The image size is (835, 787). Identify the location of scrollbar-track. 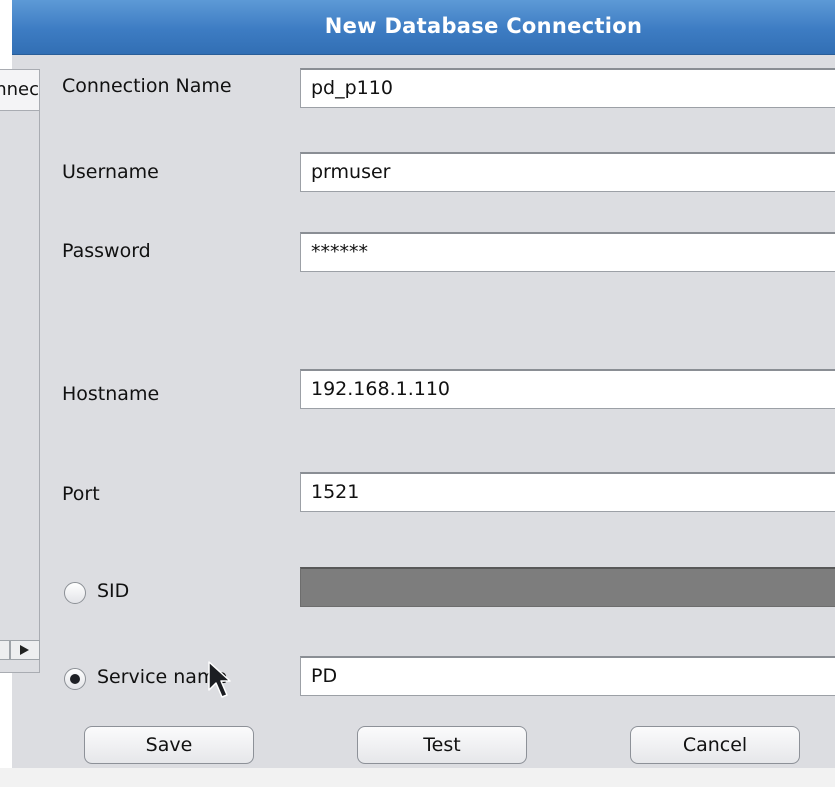
(5, 650).